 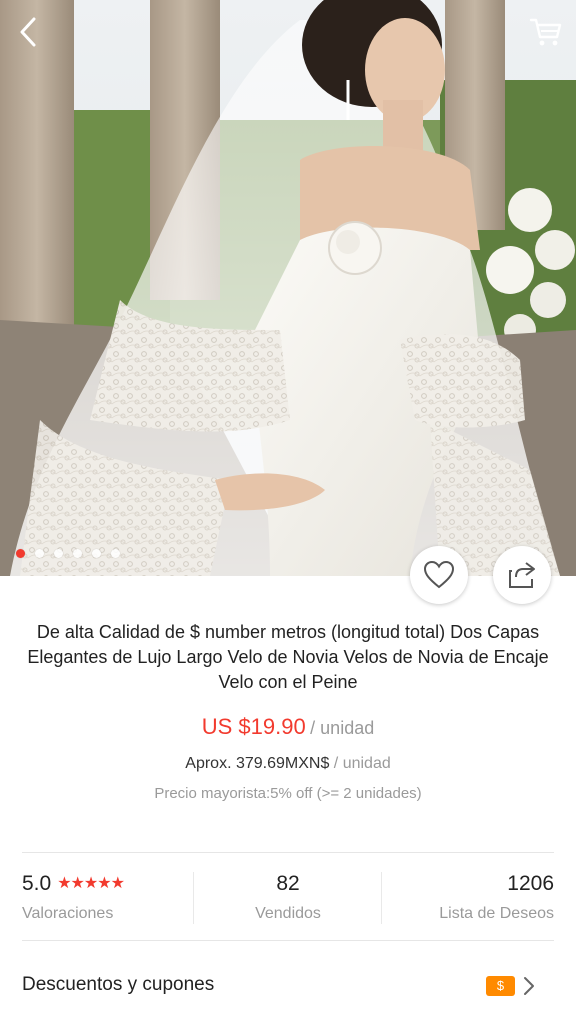 What do you see at coordinates (91, 883) in the screenshot?
I see `star-rating-icon: ★★★★★` at bounding box center [91, 883].